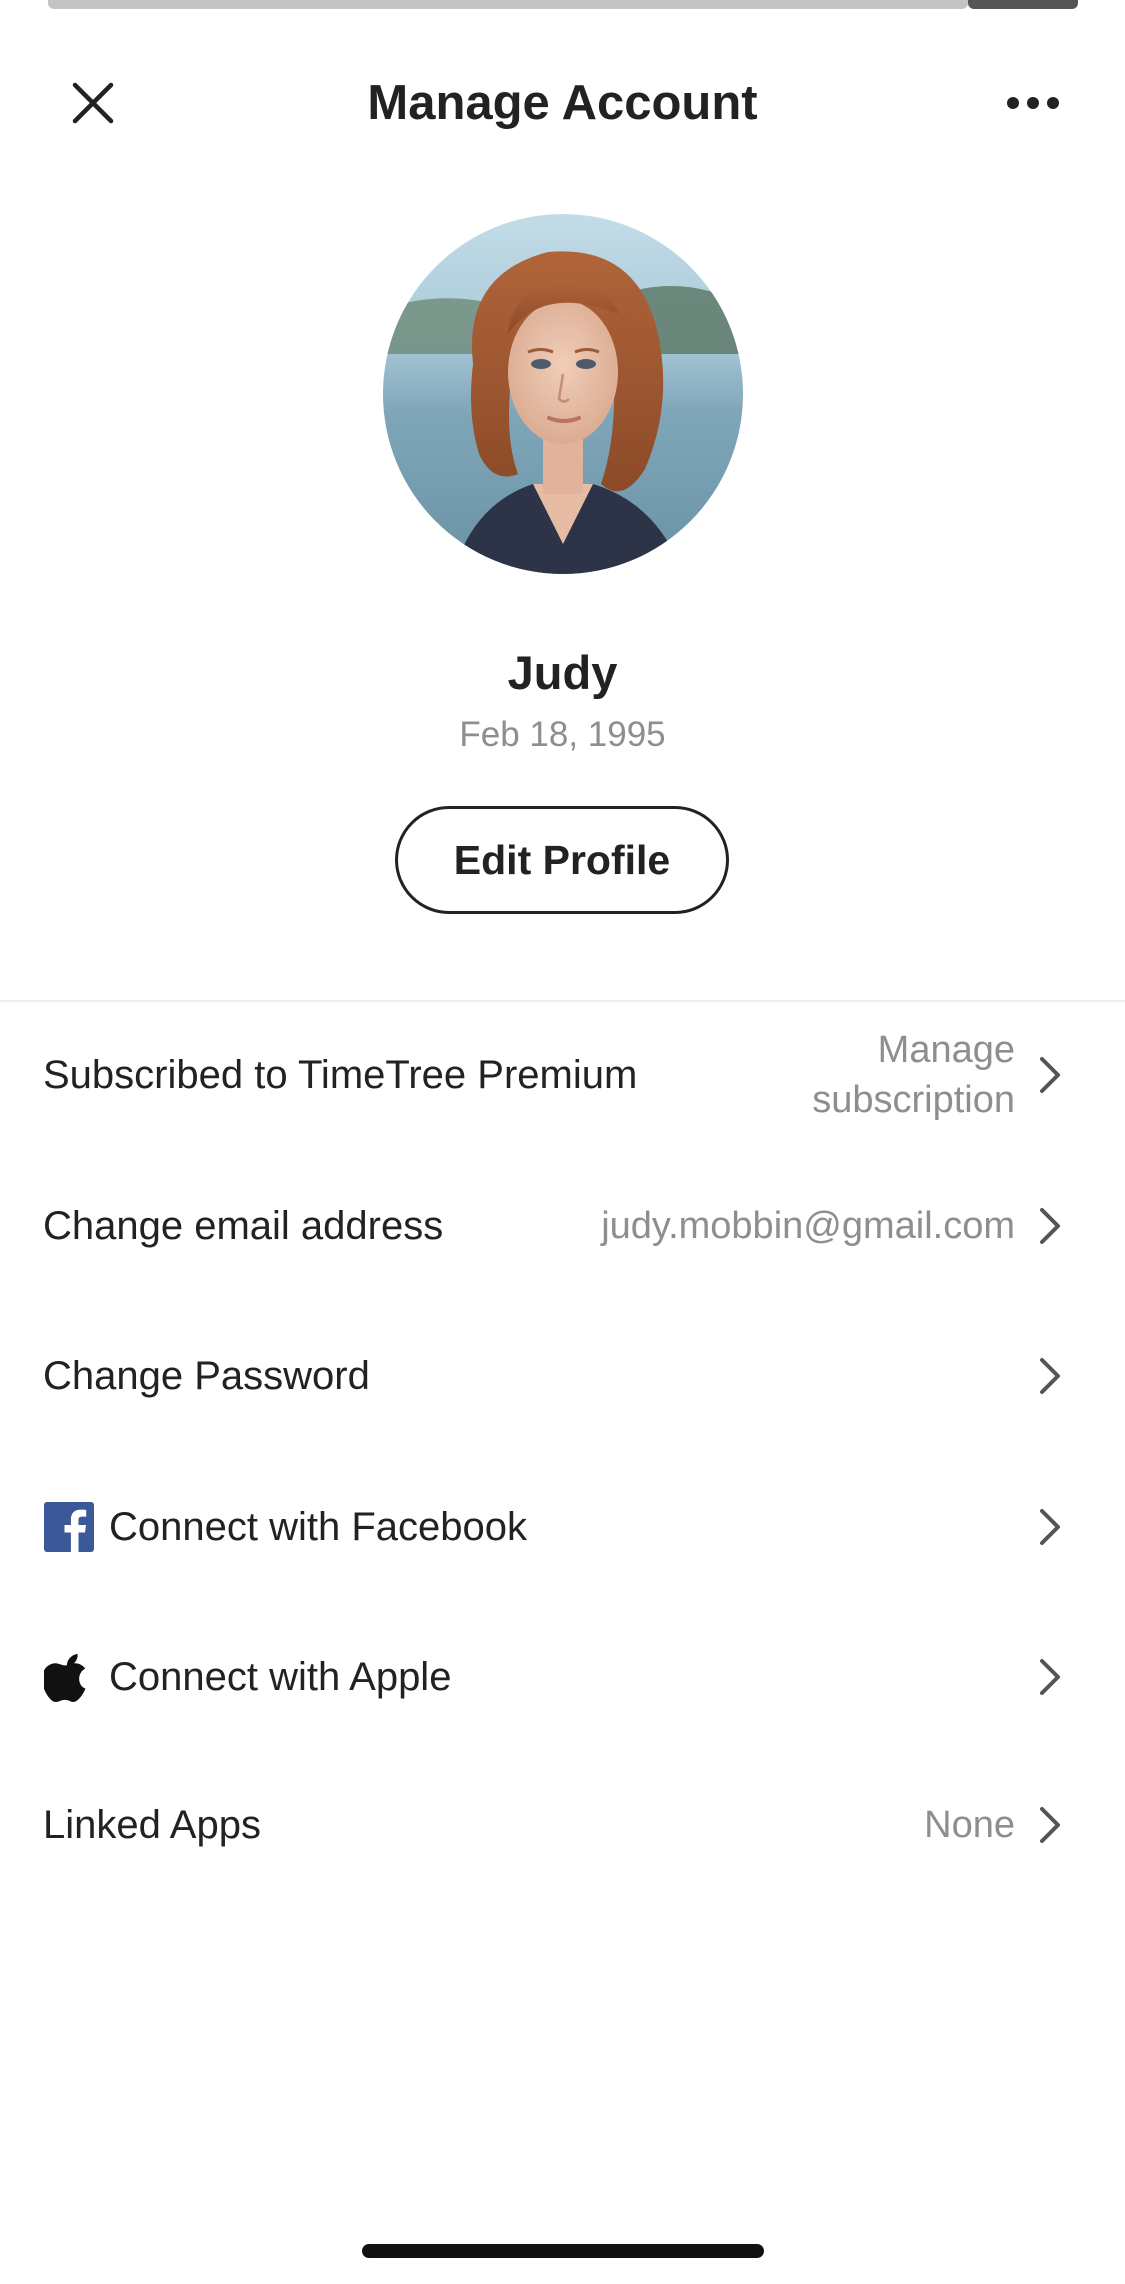 The height and width of the screenshot is (2284, 1125). What do you see at coordinates (69, 1527) in the screenshot?
I see `facebook-icon` at bounding box center [69, 1527].